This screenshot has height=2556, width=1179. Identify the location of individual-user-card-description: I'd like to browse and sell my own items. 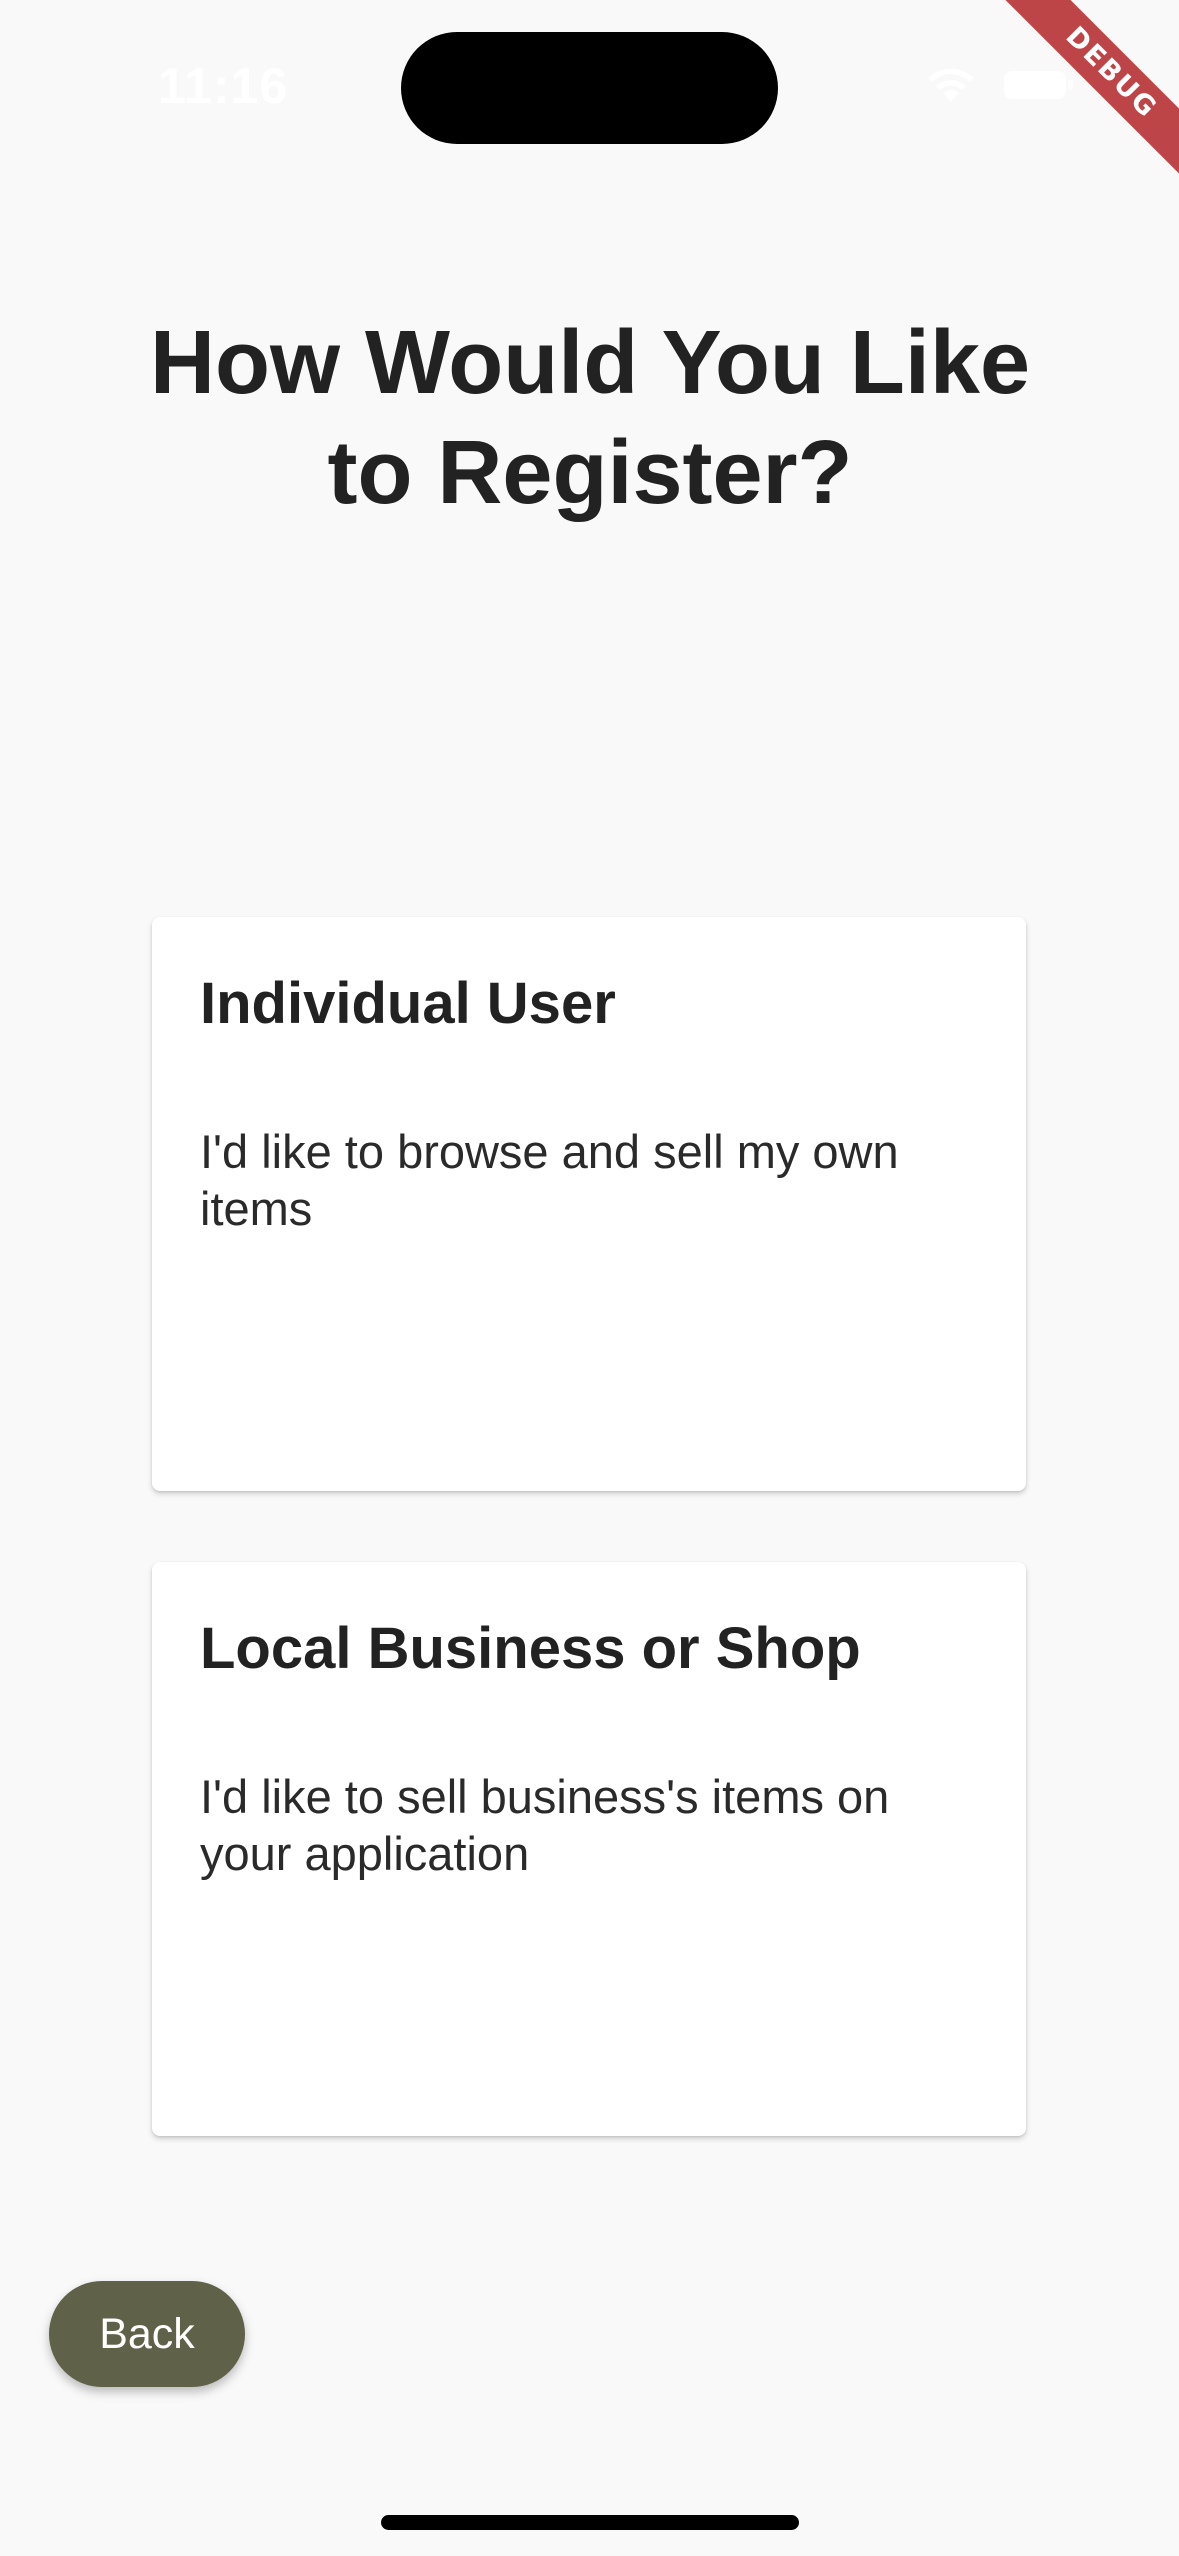
(549, 1180).